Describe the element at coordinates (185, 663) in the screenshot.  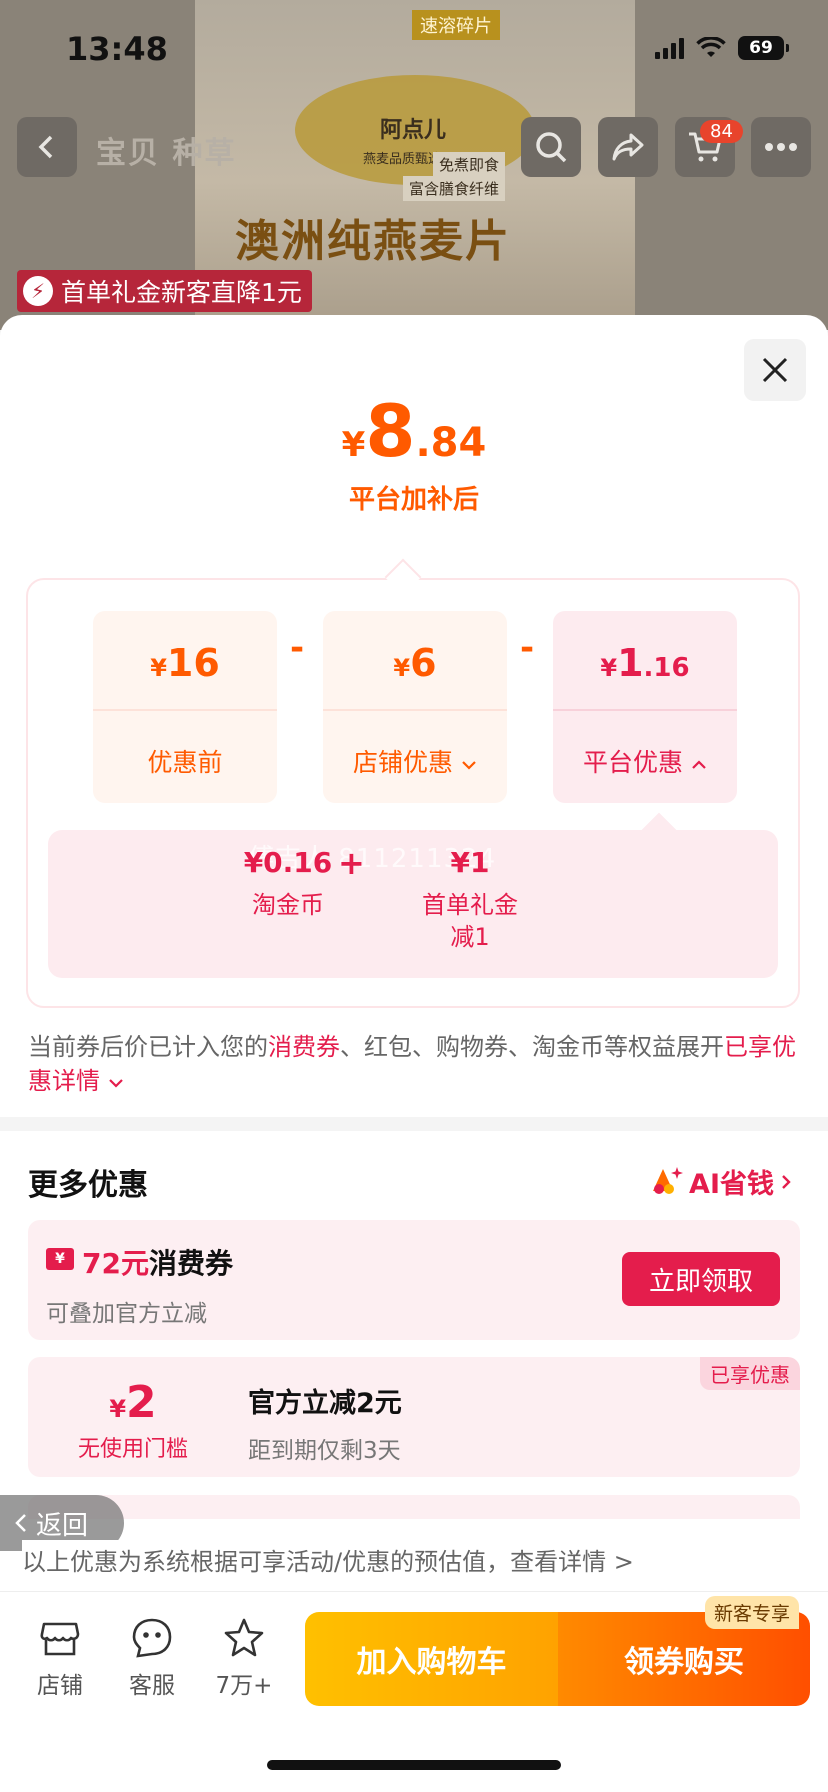
I see `original-price-value: ¥16` at that location.